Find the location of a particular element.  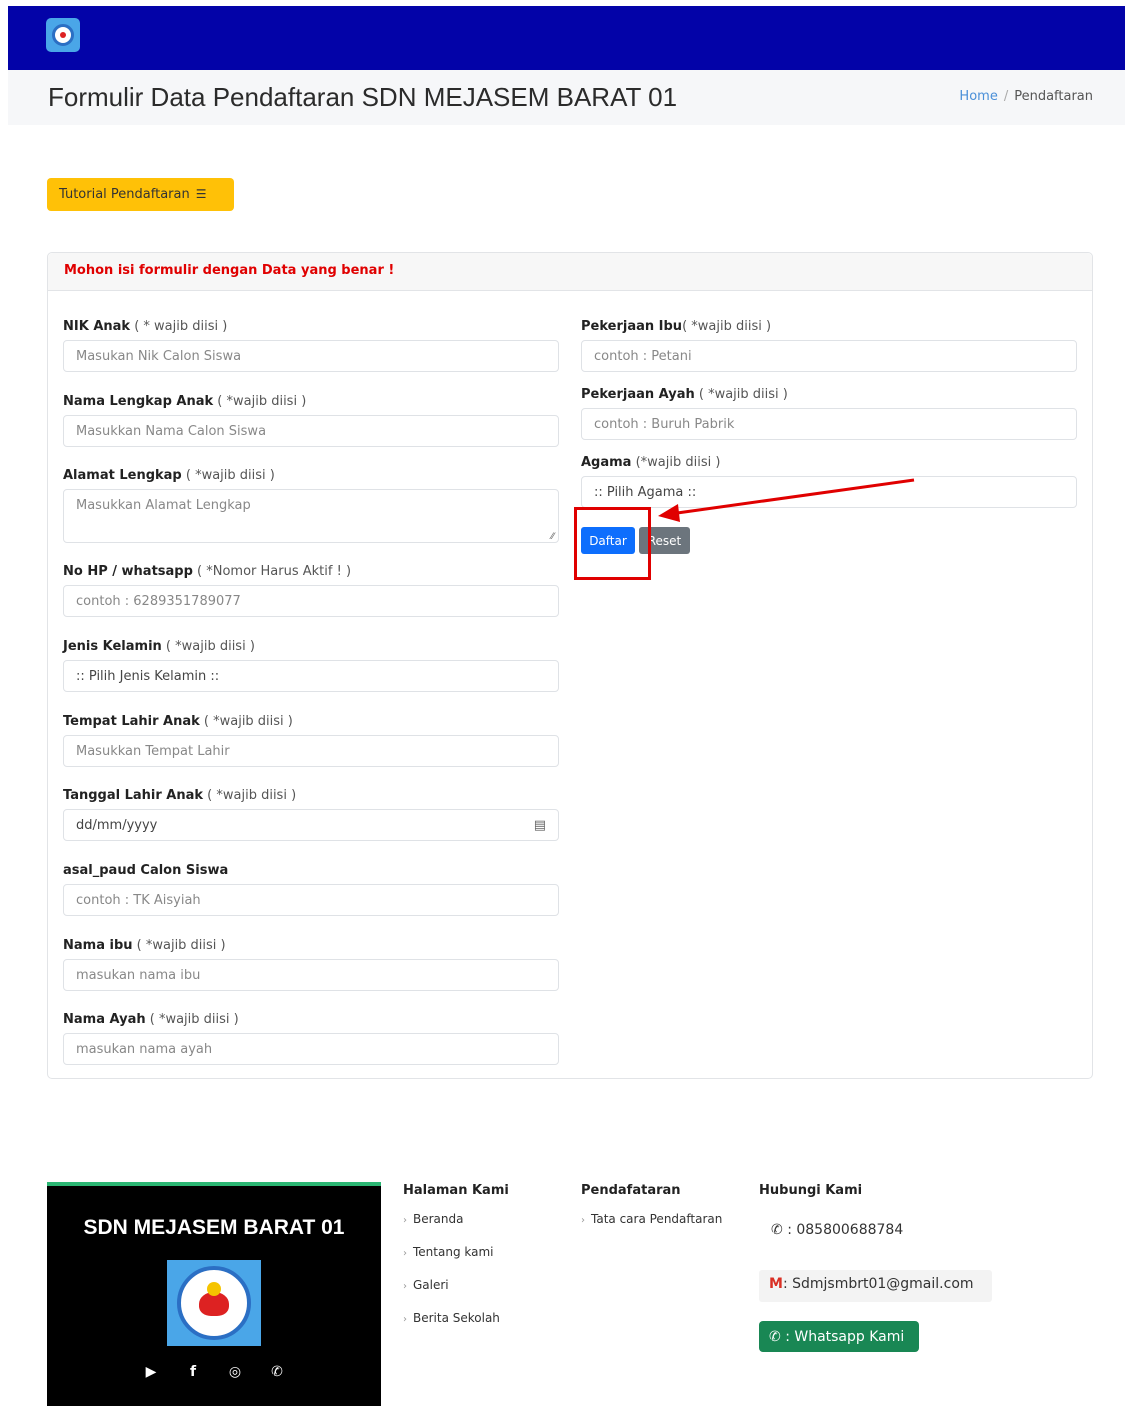

tanggal-lahir-input: dd/mm/yyyy ▤ is located at coordinates (311, 825).